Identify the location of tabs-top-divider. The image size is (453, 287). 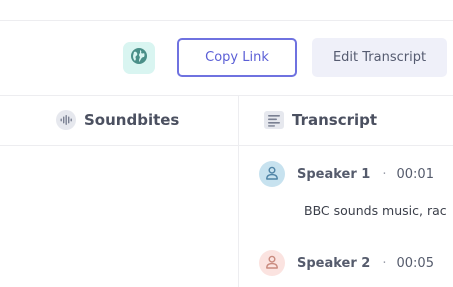
(226, 95).